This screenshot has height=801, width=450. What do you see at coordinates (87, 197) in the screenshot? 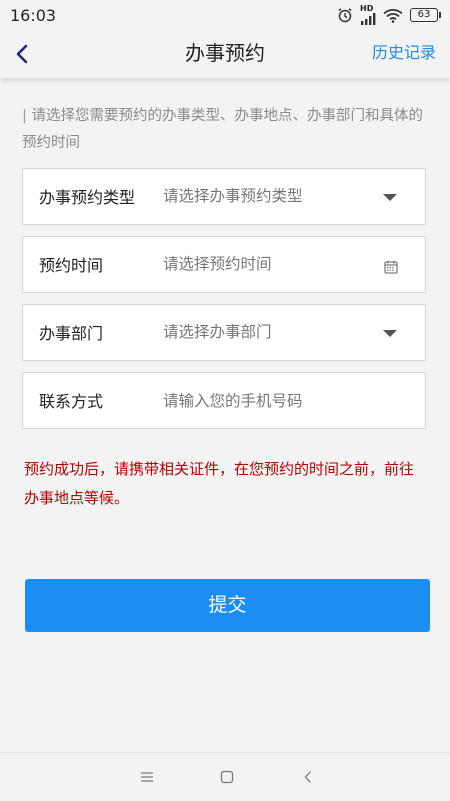
I see `appointment-type-label: 办事预约类型` at bounding box center [87, 197].